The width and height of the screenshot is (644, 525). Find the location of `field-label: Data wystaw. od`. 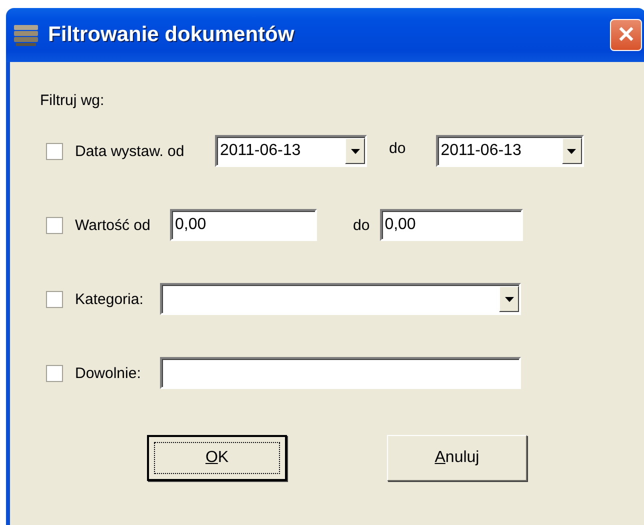

field-label: Data wystaw. od is located at coordinates (130, 151).